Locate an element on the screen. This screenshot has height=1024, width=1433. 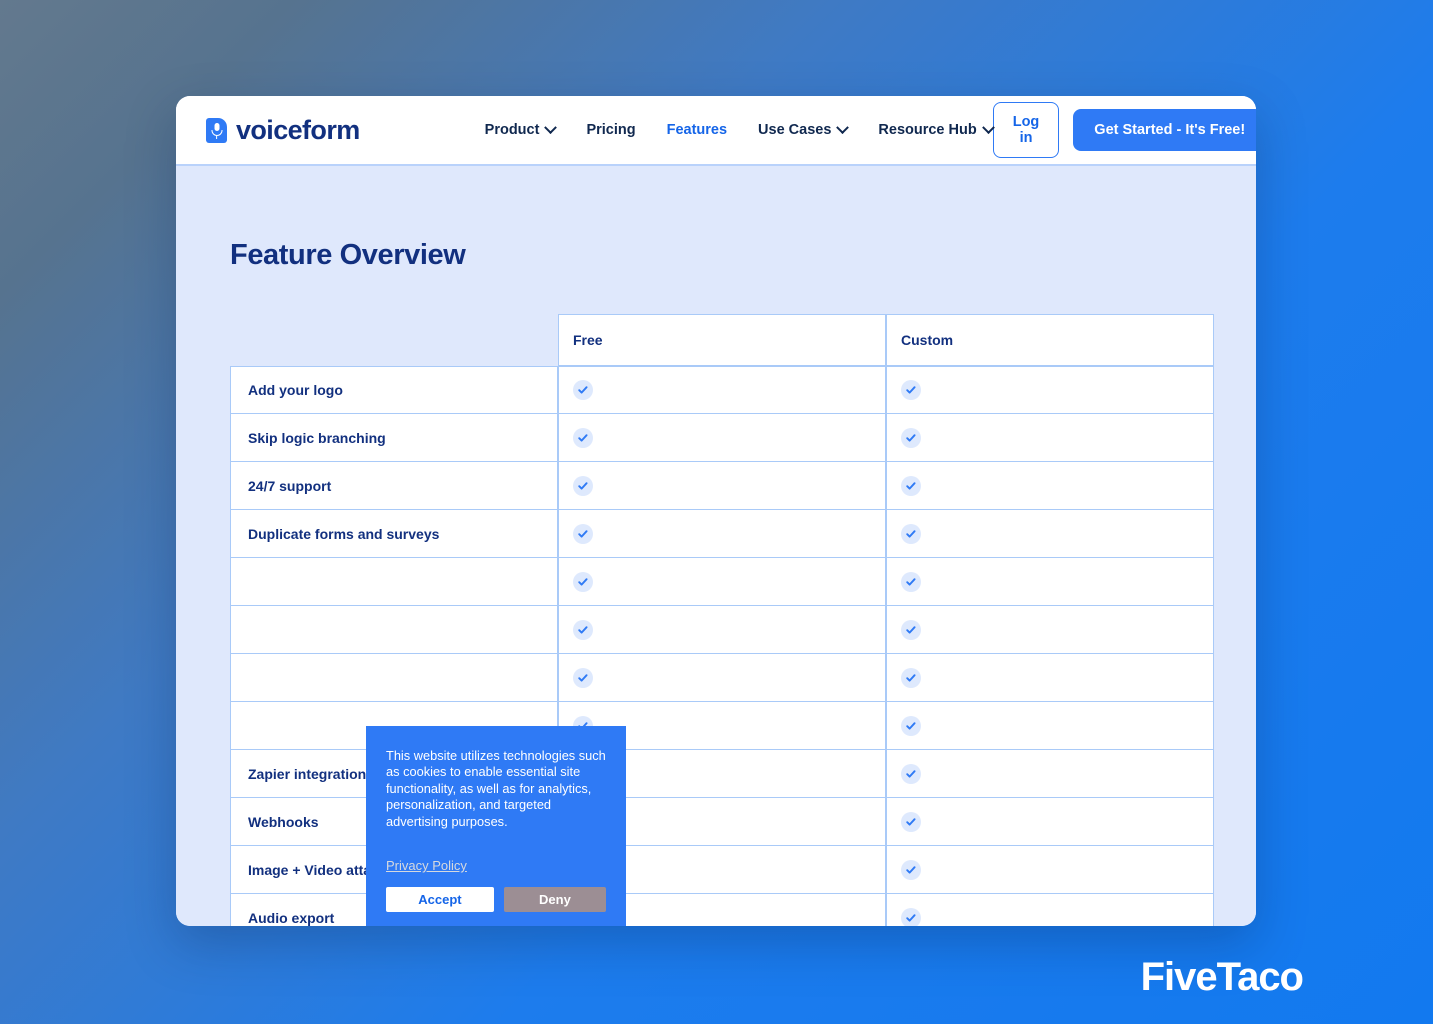
feature-name: Webhooks is located at coordinates (283, 821).